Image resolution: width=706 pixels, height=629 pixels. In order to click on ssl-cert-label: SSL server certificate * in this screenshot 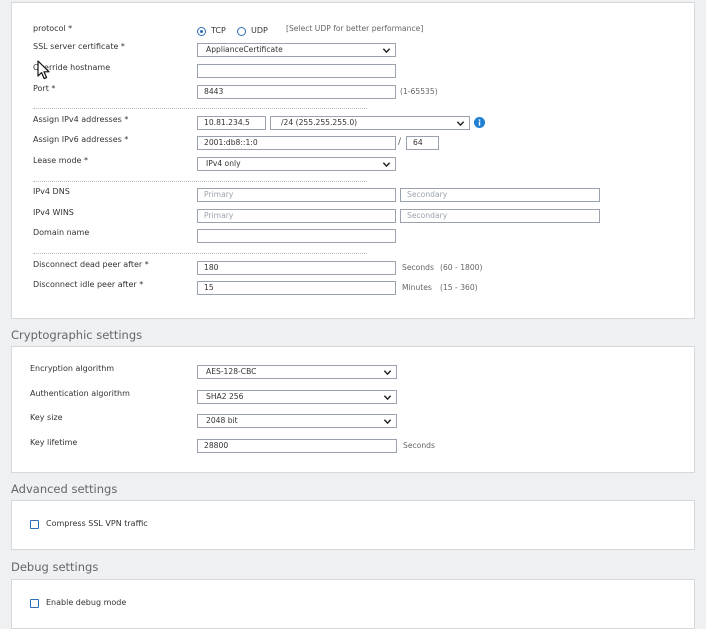, I will do `click(79, 46)`.